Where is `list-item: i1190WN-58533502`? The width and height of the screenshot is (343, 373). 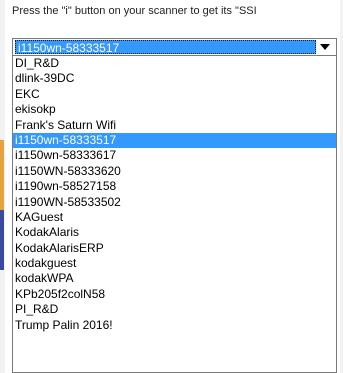
list-item: i1190WN-58533502 is located at coordinates (174, 202).